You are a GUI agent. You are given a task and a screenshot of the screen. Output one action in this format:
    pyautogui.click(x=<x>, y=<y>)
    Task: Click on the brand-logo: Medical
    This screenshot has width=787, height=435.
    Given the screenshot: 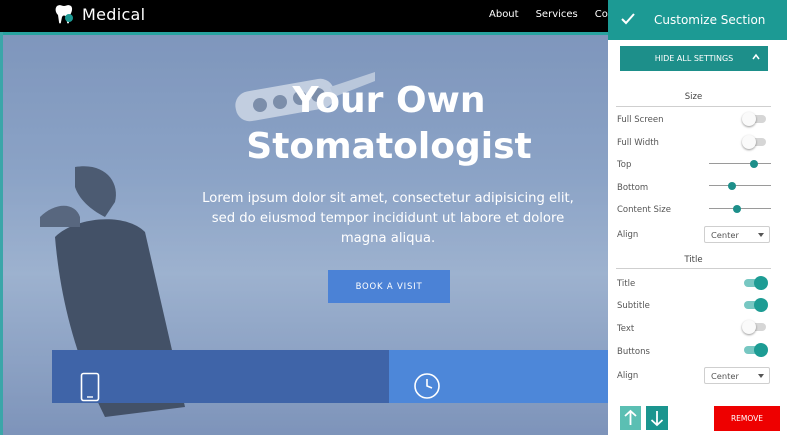 What is the action you would take?
    pyautogui.click(x=98, y=14)
    